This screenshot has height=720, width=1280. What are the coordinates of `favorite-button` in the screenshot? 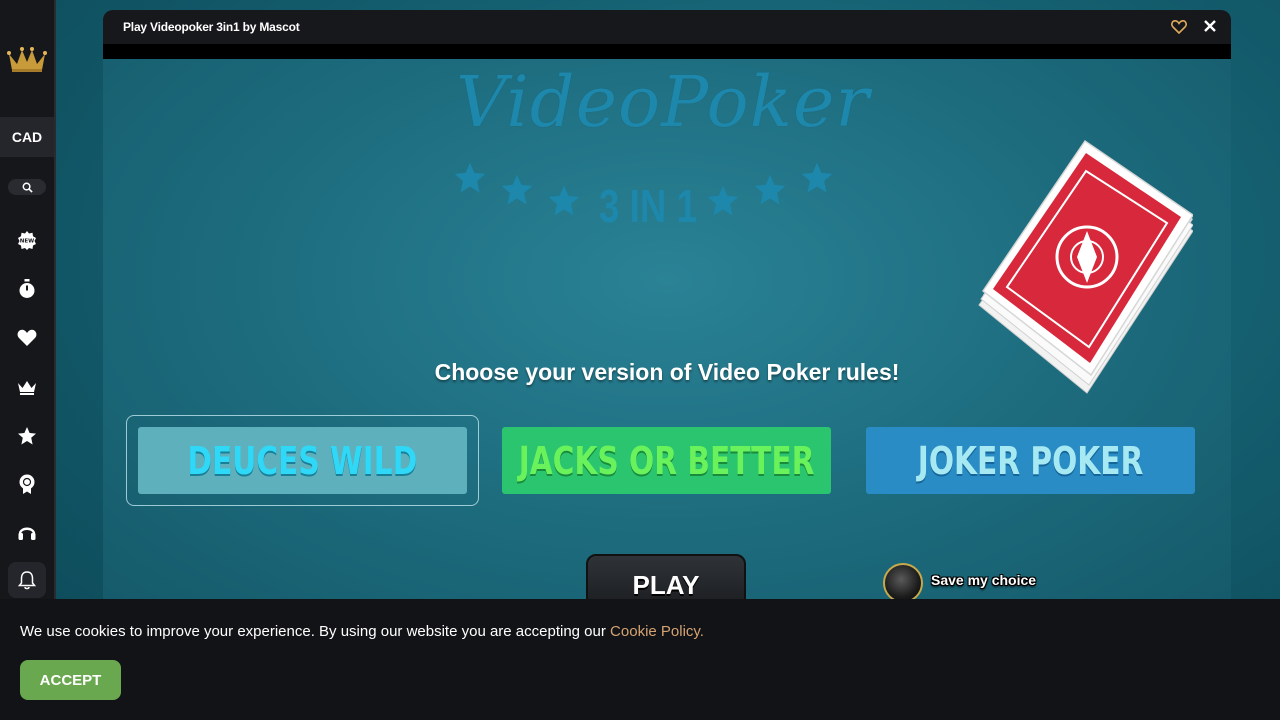 It's located at (1179, 27).